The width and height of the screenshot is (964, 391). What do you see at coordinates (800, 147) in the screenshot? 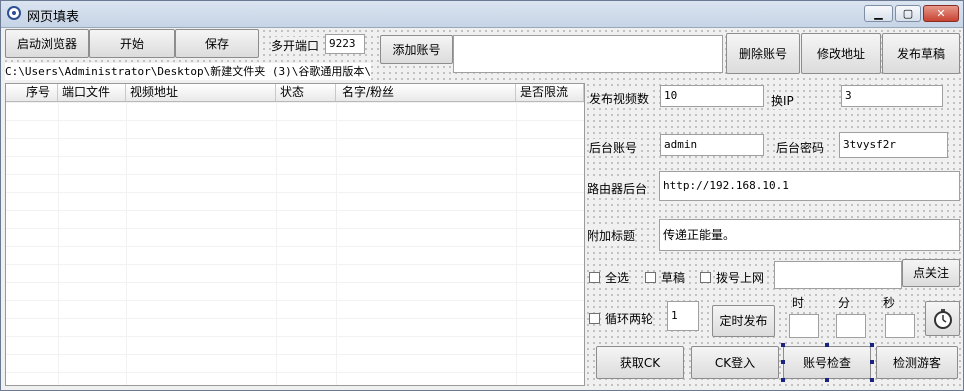
I see `admin-password-label: 后台密码` at bounding box center [800, 147].